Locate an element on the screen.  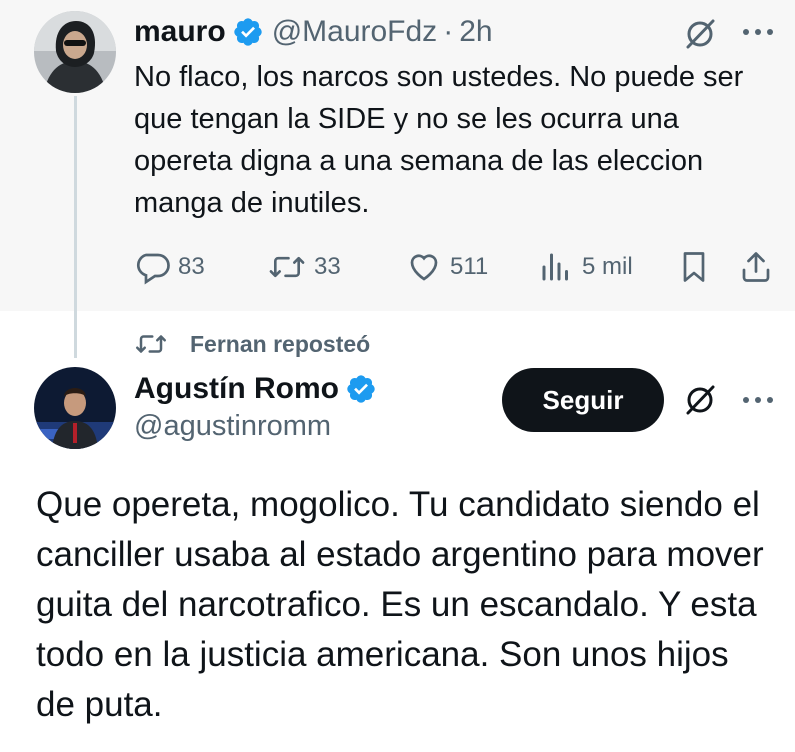
main-author-avatar is located at coordinates (75, 408).